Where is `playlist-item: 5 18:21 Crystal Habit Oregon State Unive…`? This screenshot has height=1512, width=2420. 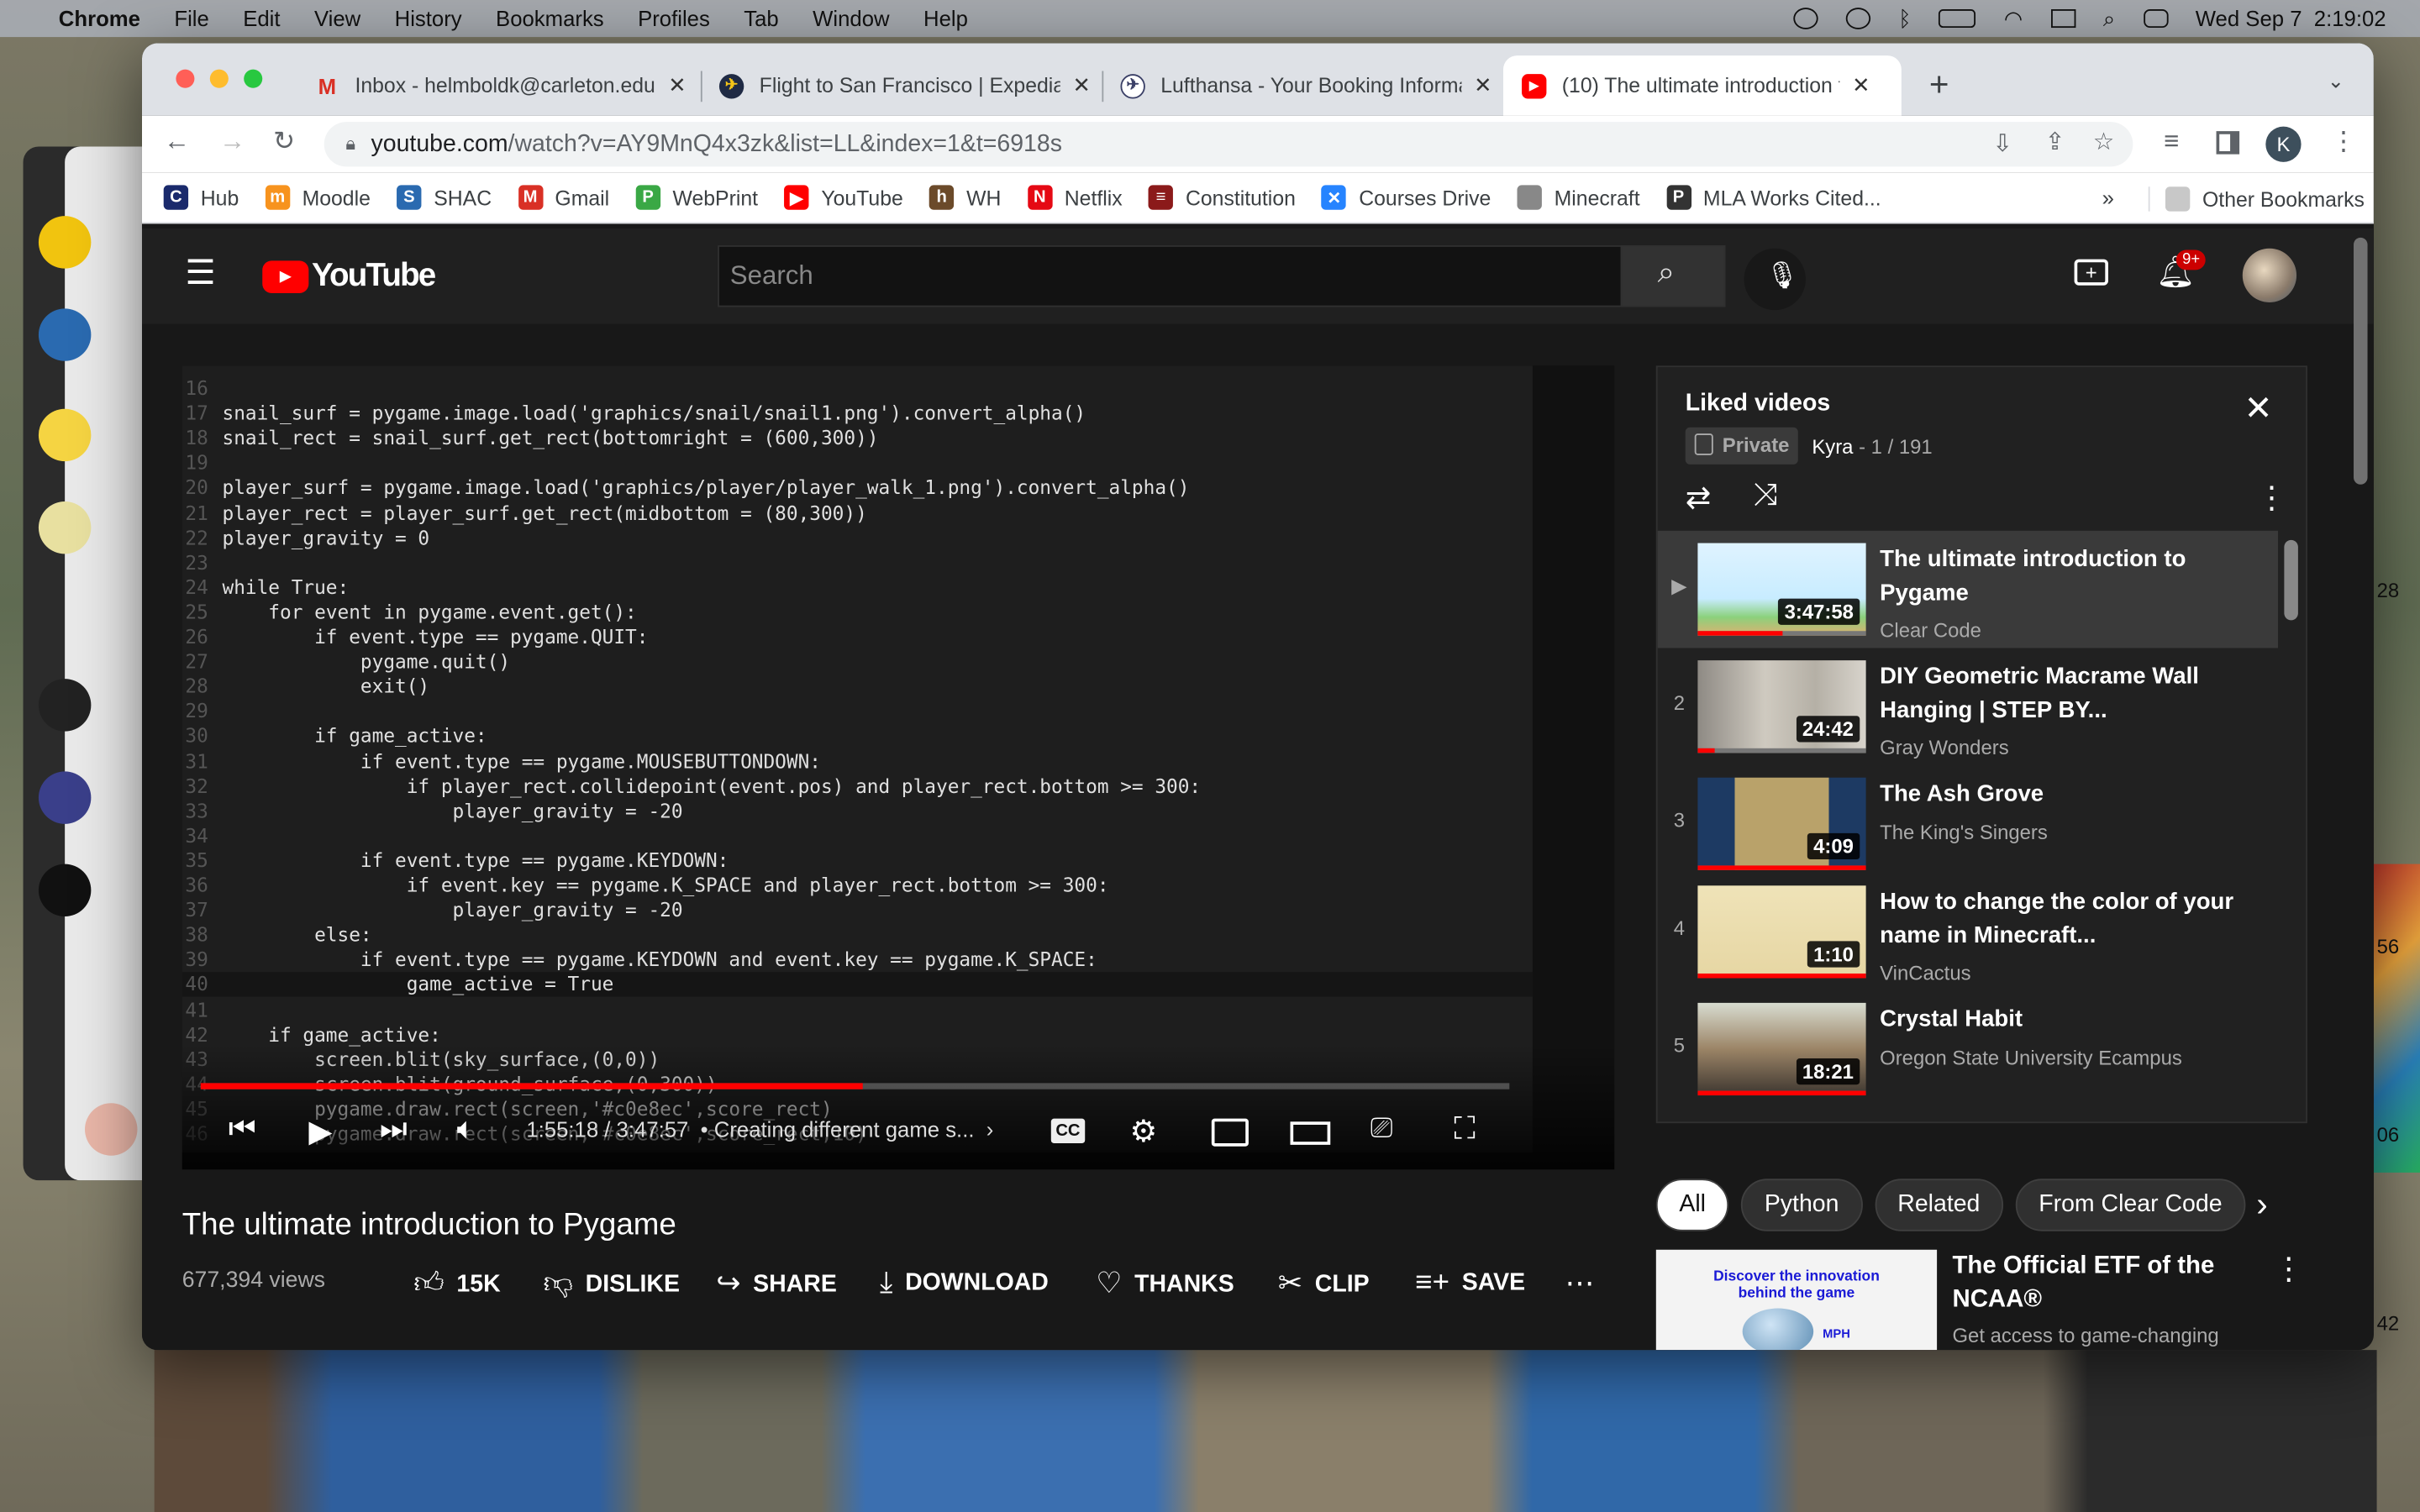 playlist-item: 5 18:21 Crystal Habit Oregon State Unive… is located at coordinates (1982, 1049).